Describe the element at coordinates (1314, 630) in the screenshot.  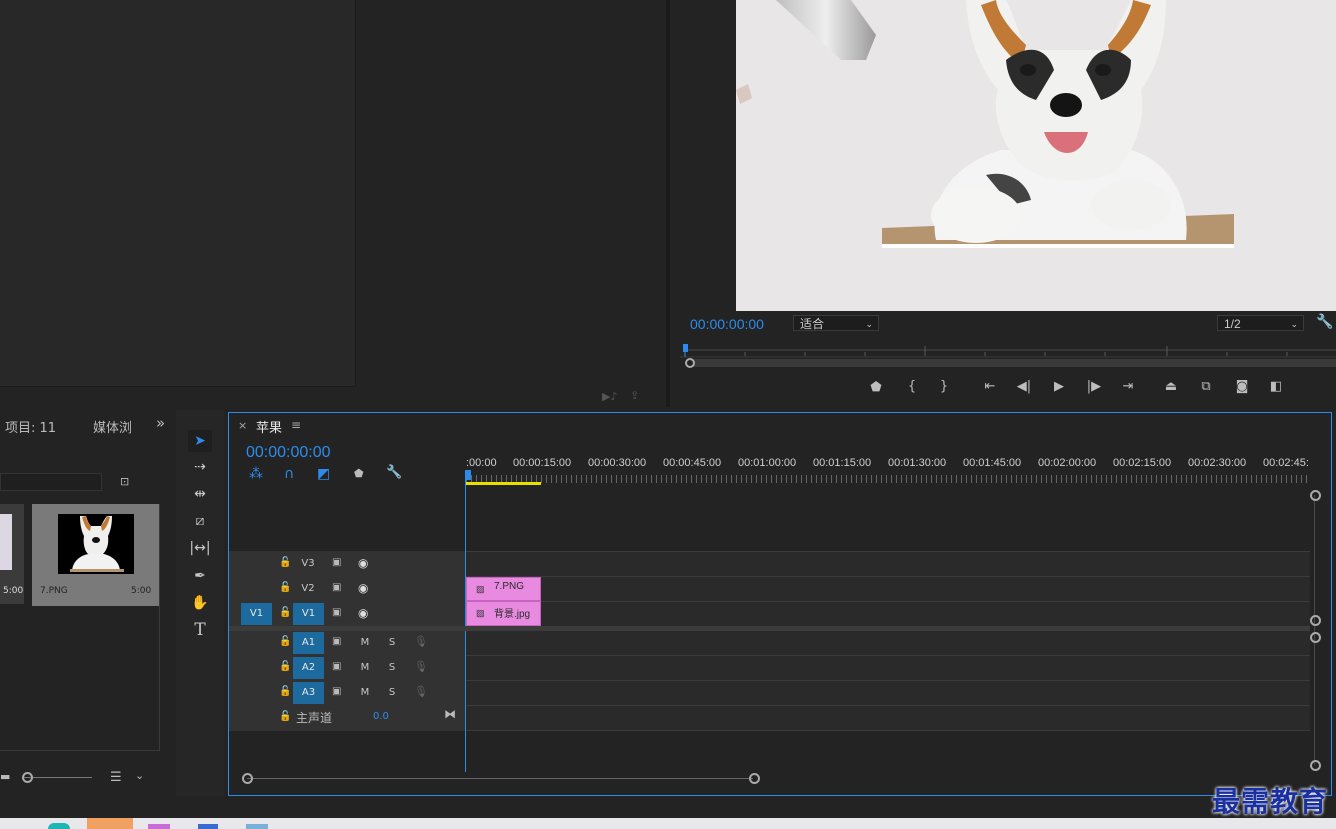
I see `vertical-scrollbar` at that location.